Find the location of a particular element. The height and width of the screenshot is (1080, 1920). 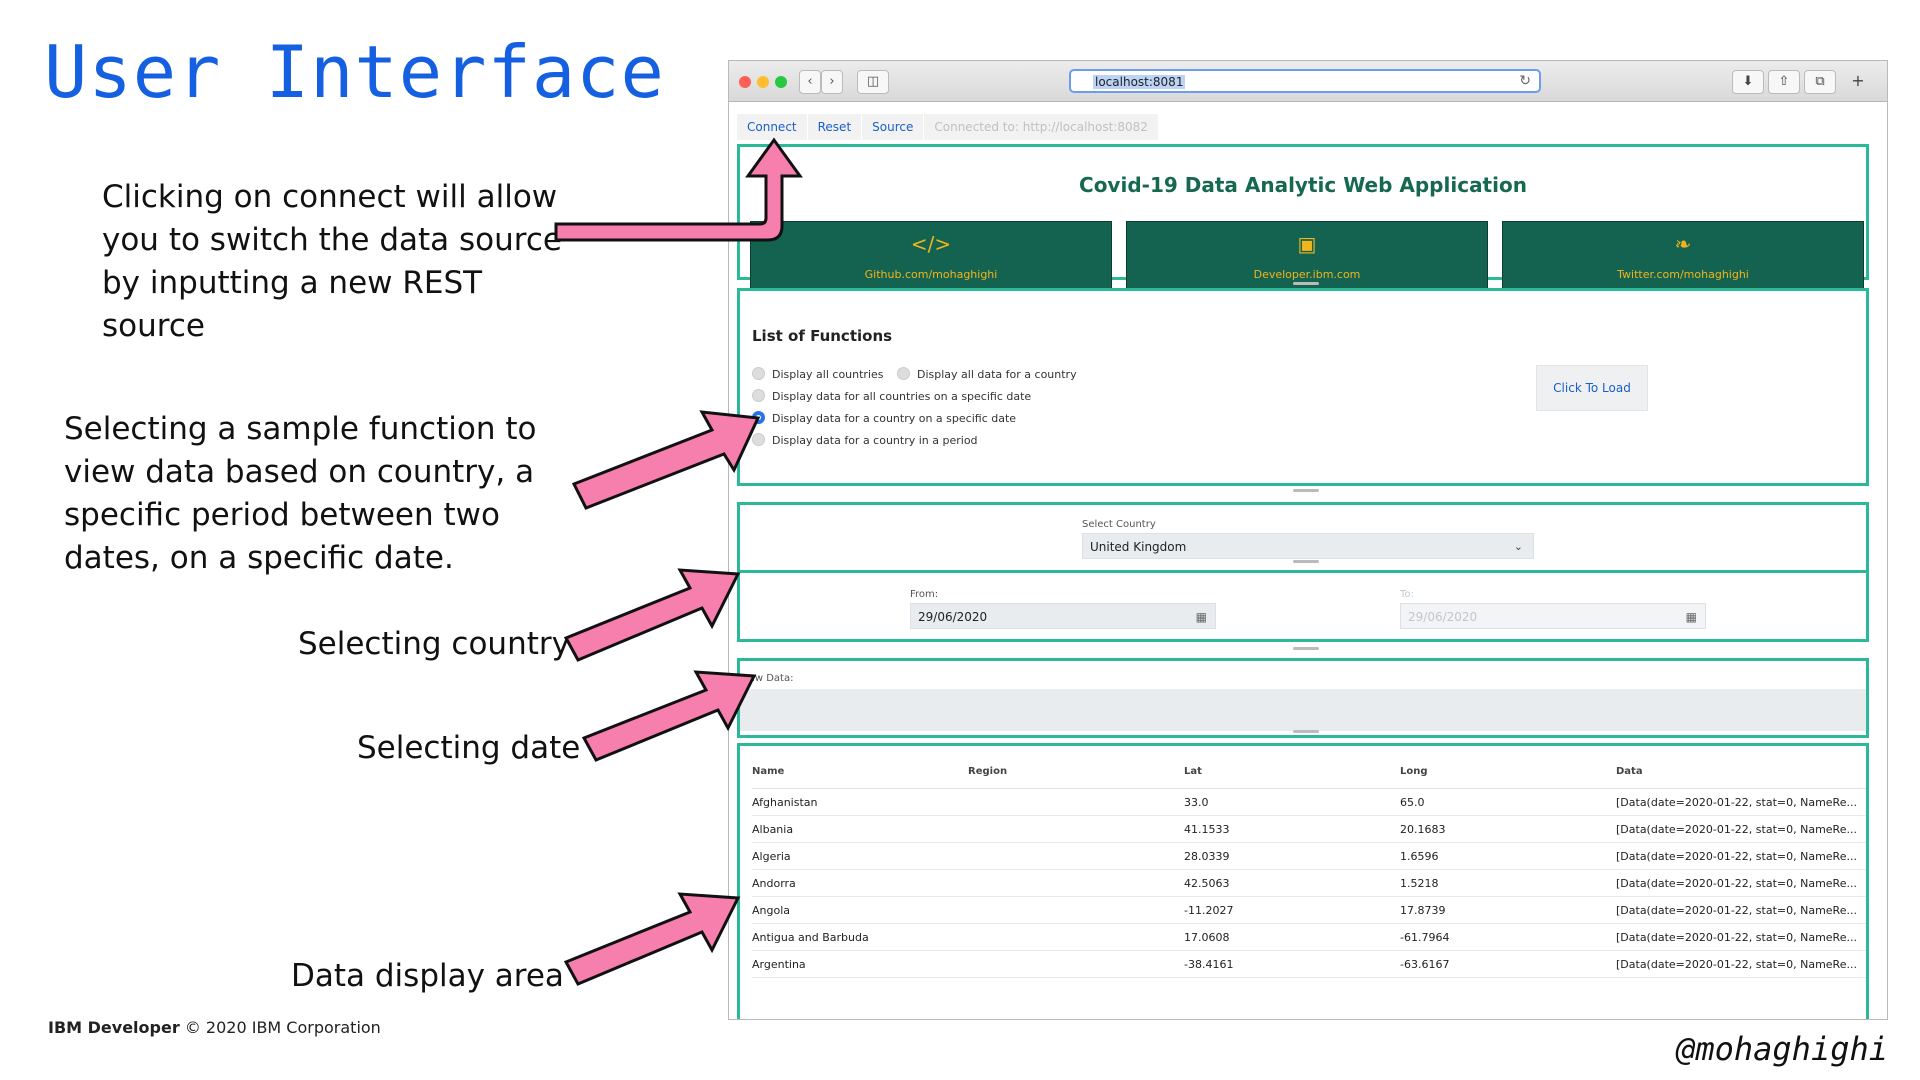

column-header: Lat is located at coordinates (1292, 771).